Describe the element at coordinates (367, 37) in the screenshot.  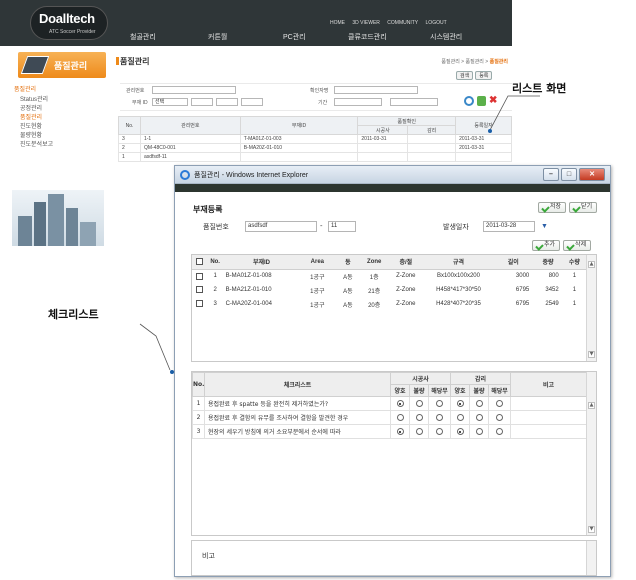
I see `nav-code-management: 클류코드관리` at that location.